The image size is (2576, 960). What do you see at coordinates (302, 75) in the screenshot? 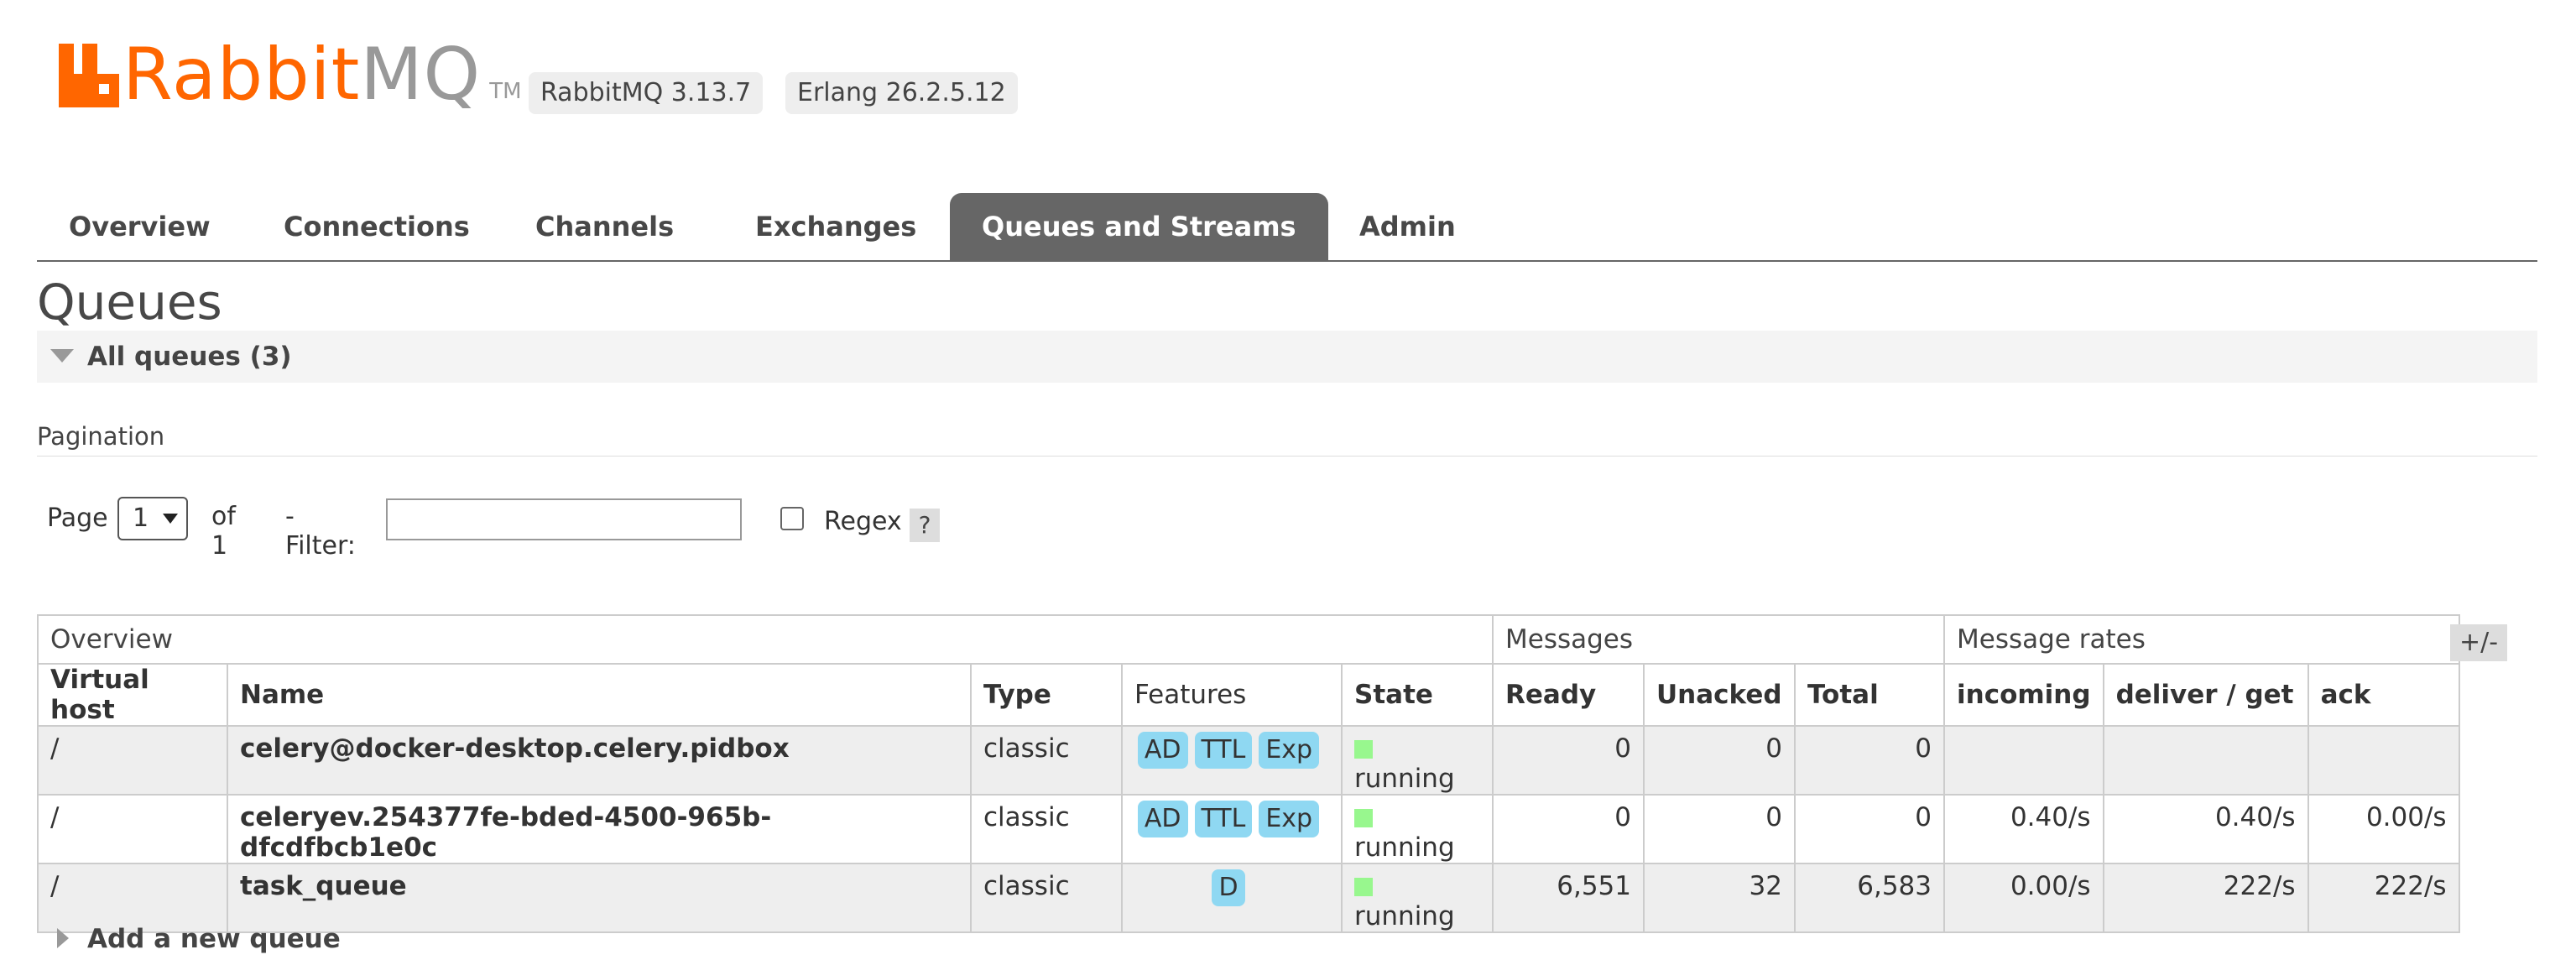
I see `logo-text: RabbitMQ` at bounding box center [302, 75].